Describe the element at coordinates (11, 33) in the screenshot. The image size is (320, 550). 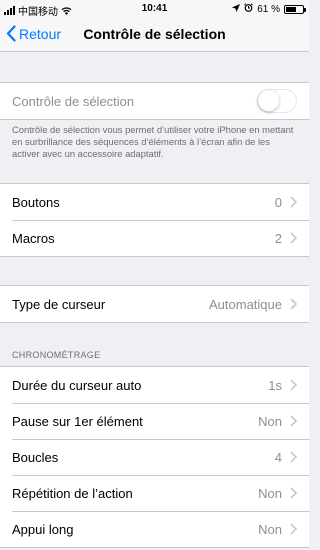
I see `chevron-left-icon` at that location.